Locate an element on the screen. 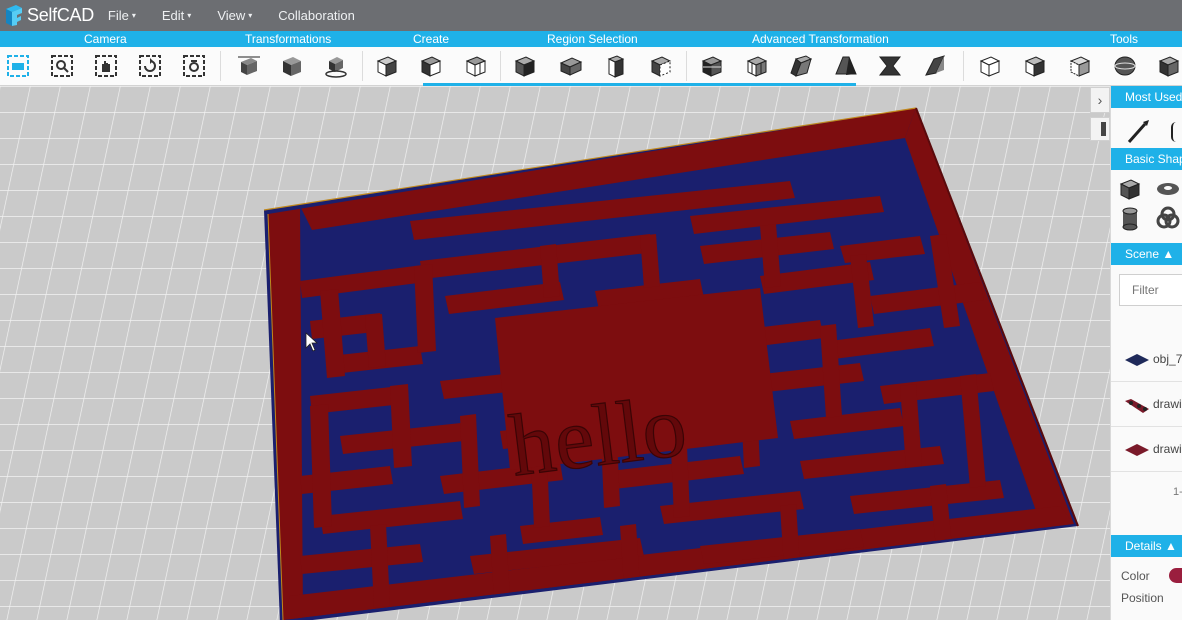 The width and height of the screenshot is (1182, 620). twist-icon is located at coordinates (890, 66).